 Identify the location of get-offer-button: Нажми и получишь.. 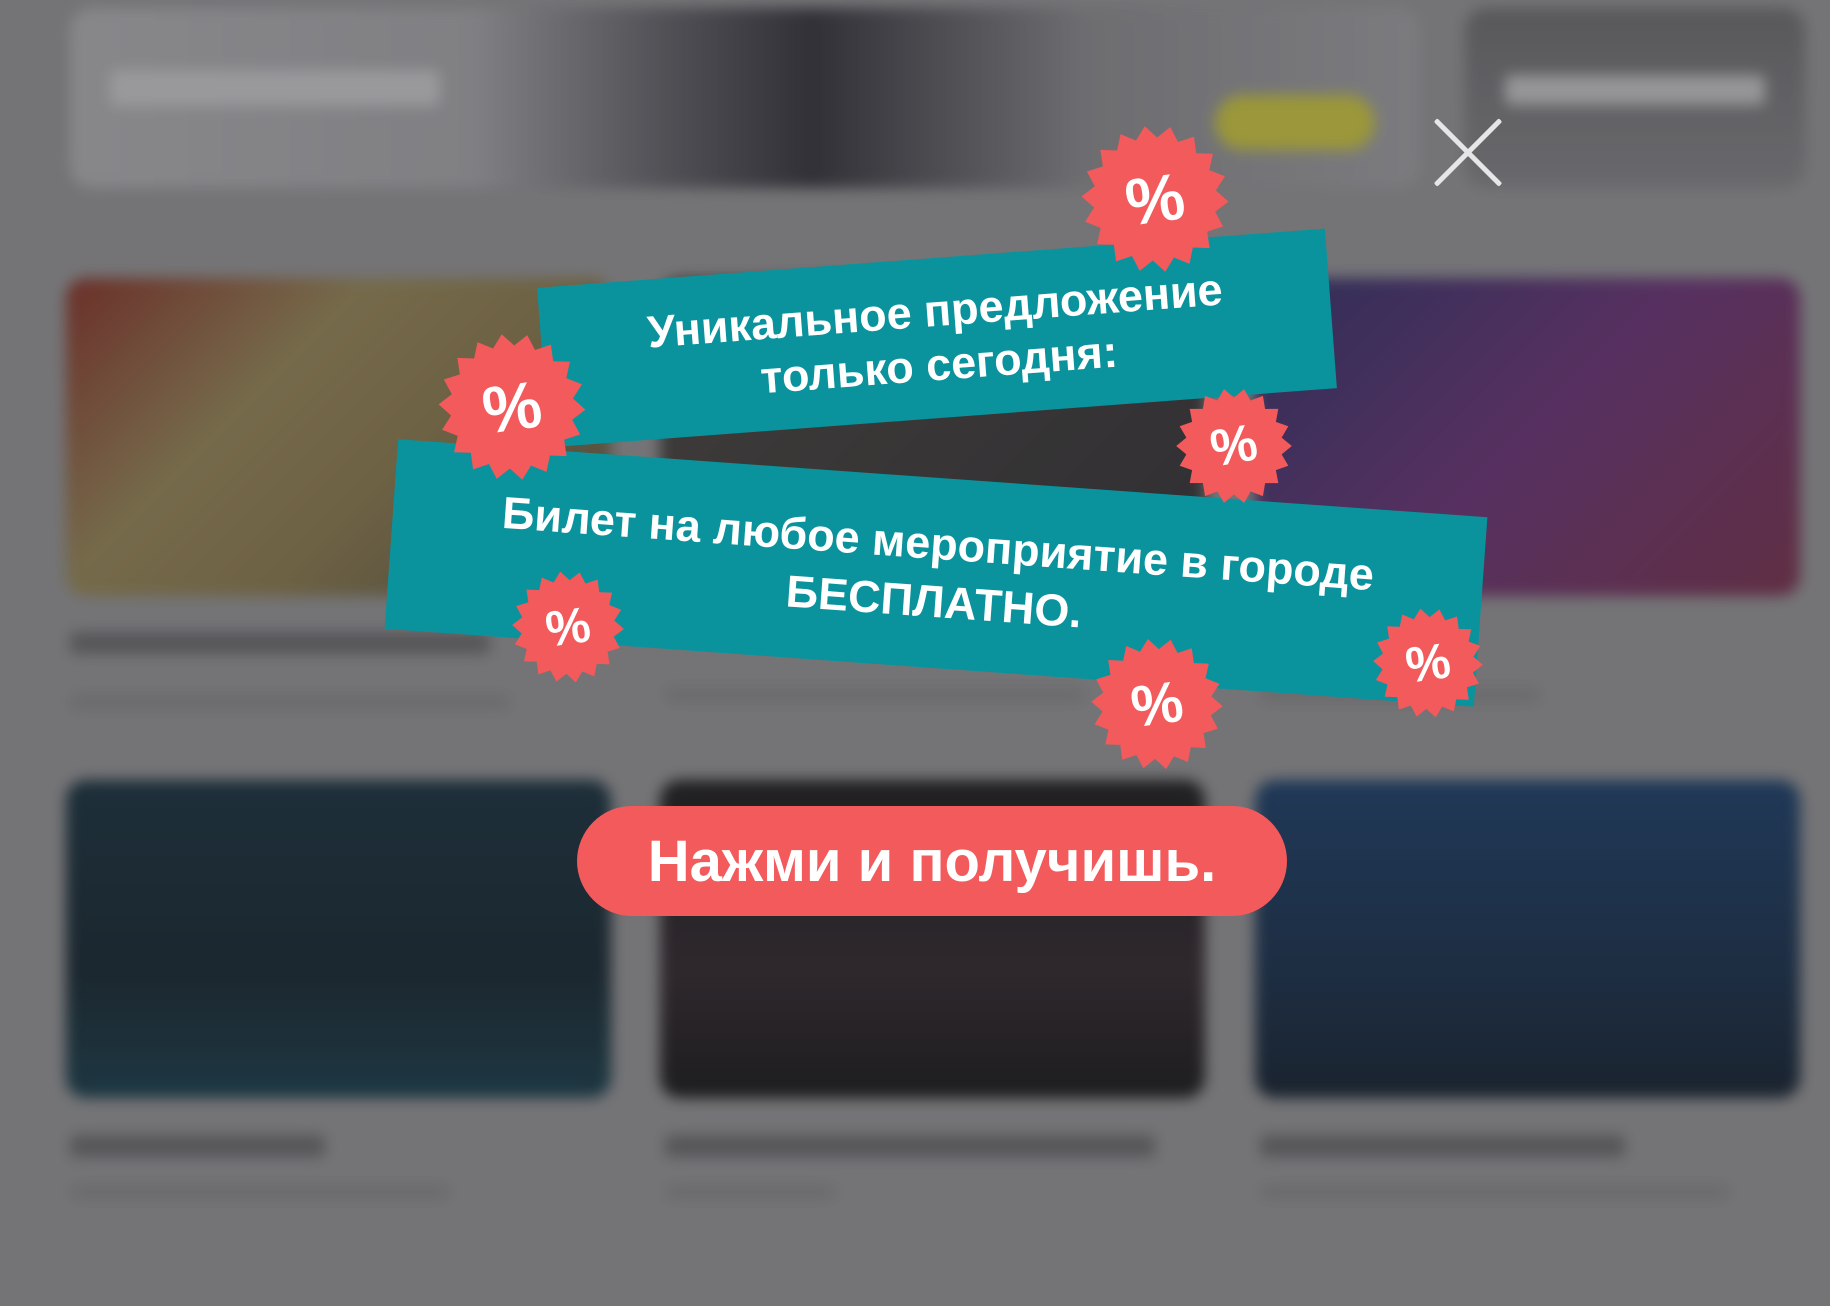
(932, 861).